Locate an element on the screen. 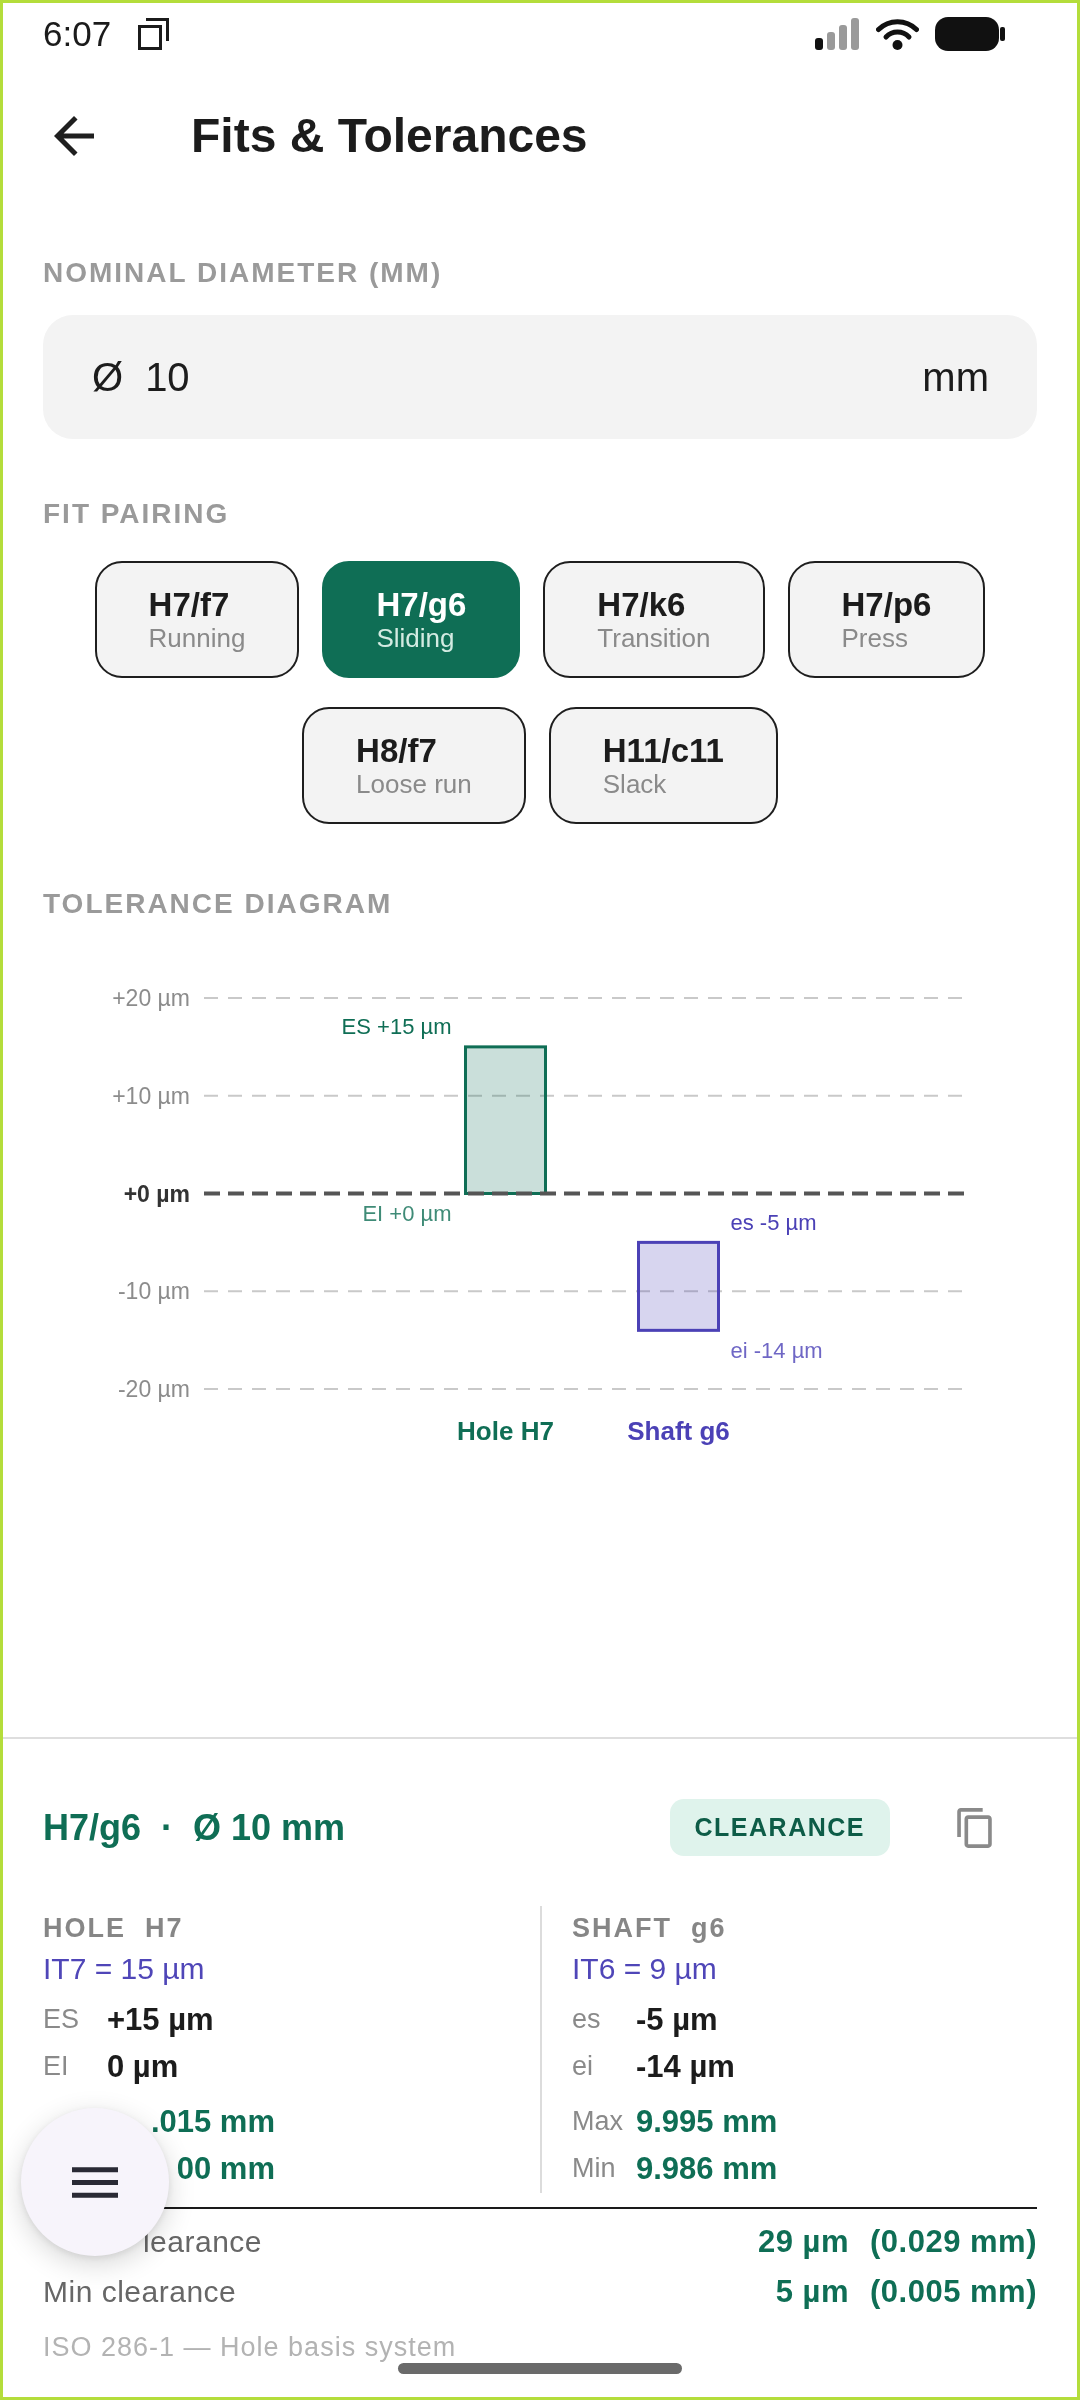 The height and width of the screenshot is (2400, 1080). stat-value: 9.995 mm is located at coordinates (707, 2121).